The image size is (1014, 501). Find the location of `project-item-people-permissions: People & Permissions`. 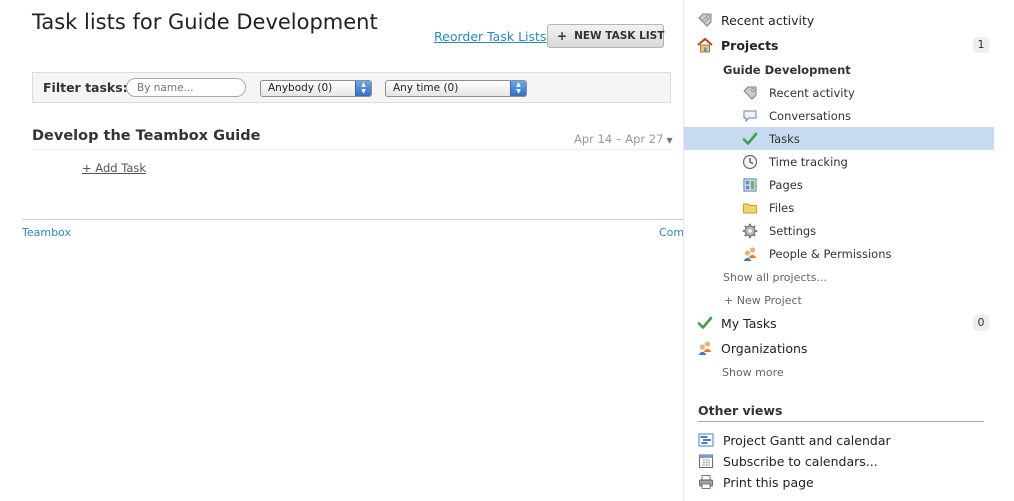

project-item-people-permissions: People & Permissions is located at coordinates (839, 253).